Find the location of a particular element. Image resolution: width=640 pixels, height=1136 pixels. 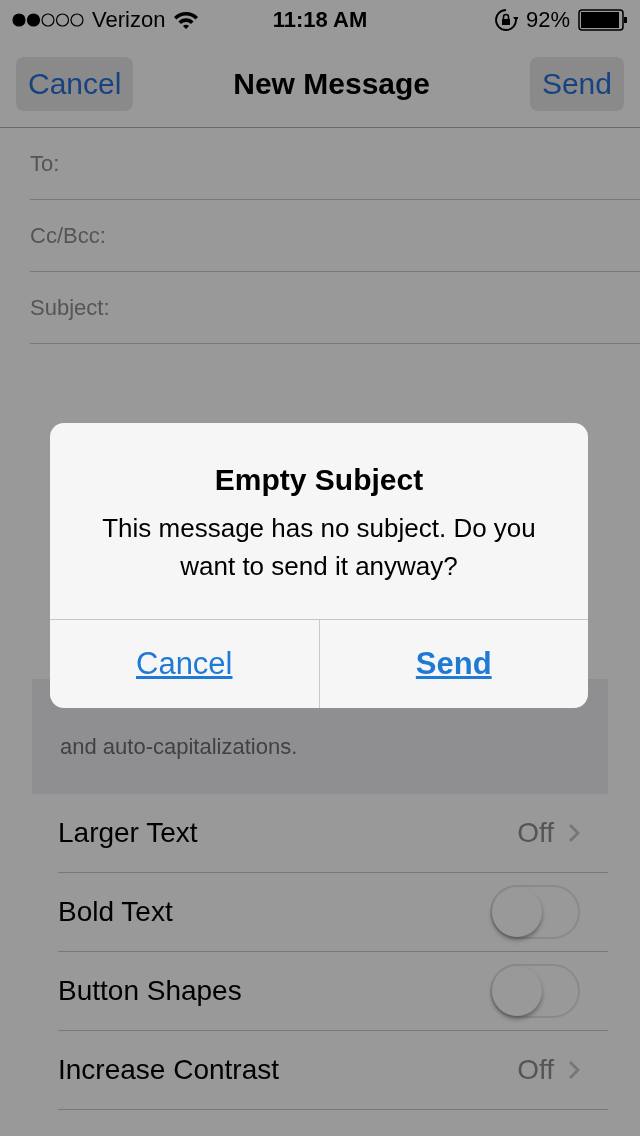

rotation-lock-icon is located at coordinates (505, 20).